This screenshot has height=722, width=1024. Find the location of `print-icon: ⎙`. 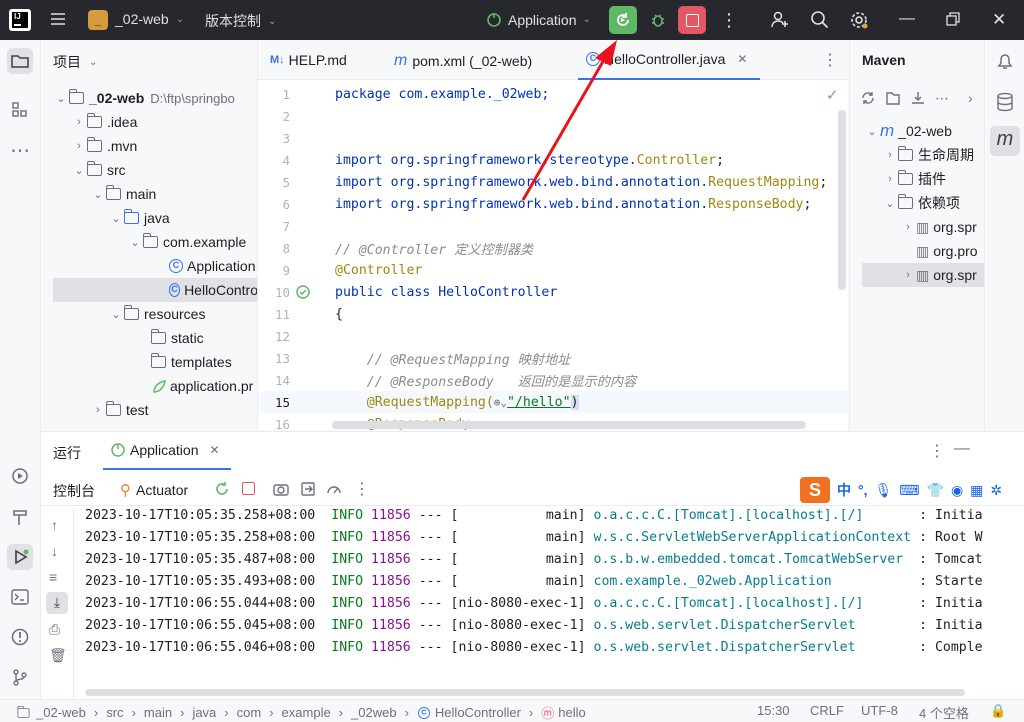

print-icon: ⎙ is located at coordinates (54, 629).